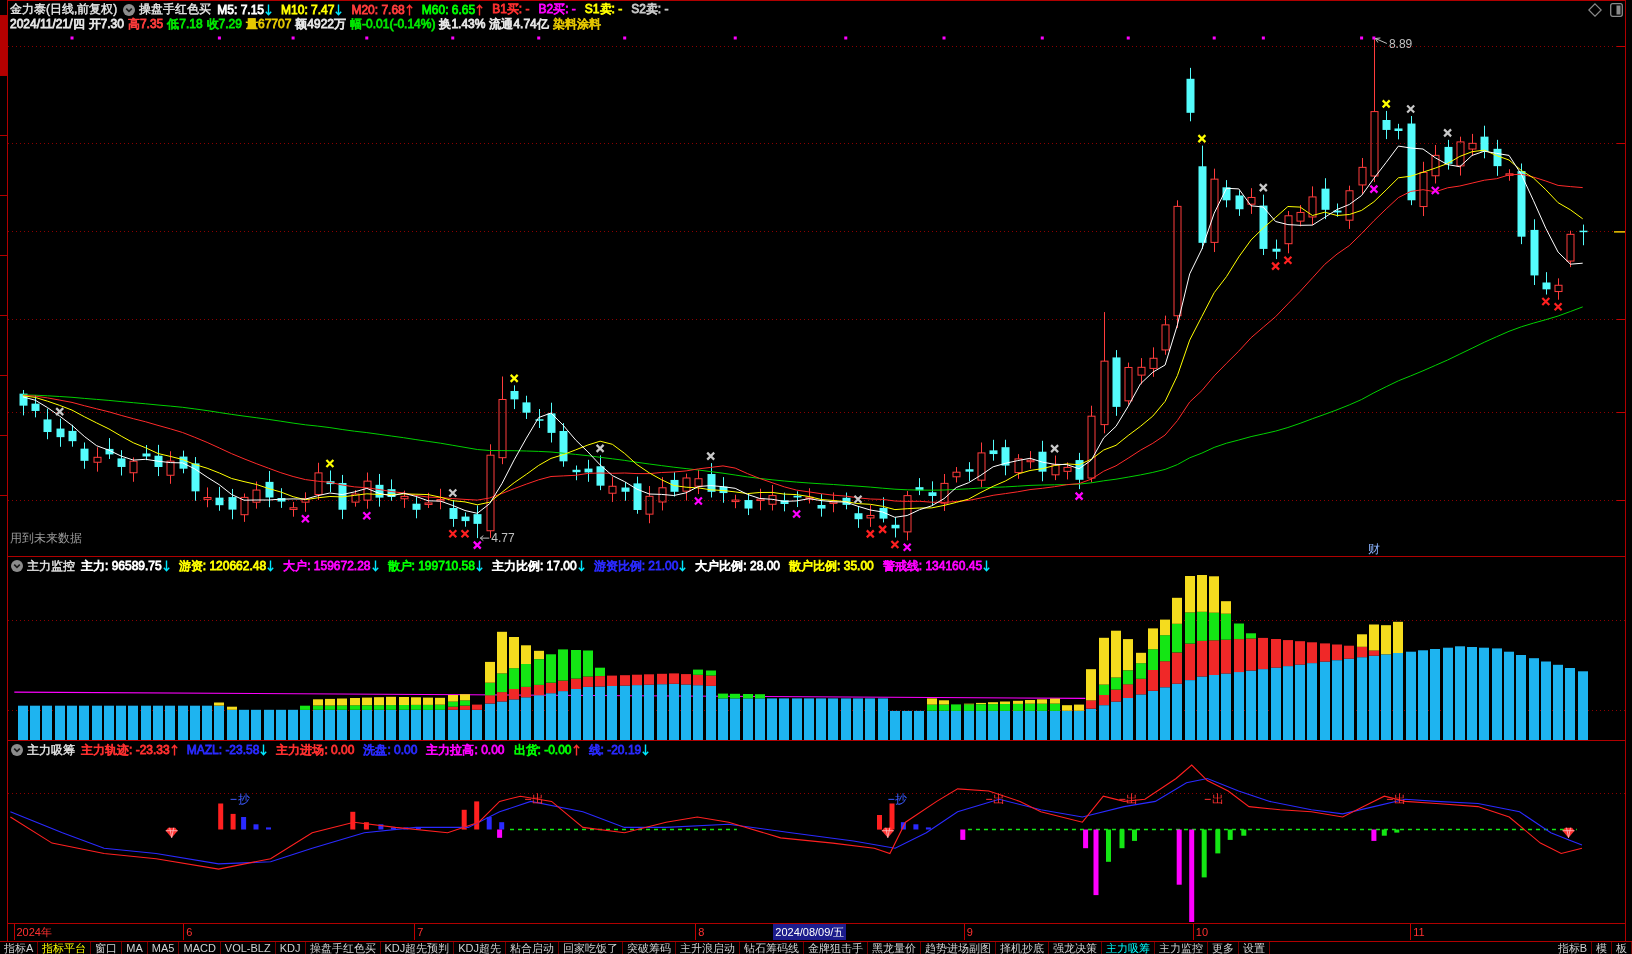 The height and width of the screenshot is (954, 1632). I want to click on legend-value: 警戒线: 134160.45, so click(932, 566).